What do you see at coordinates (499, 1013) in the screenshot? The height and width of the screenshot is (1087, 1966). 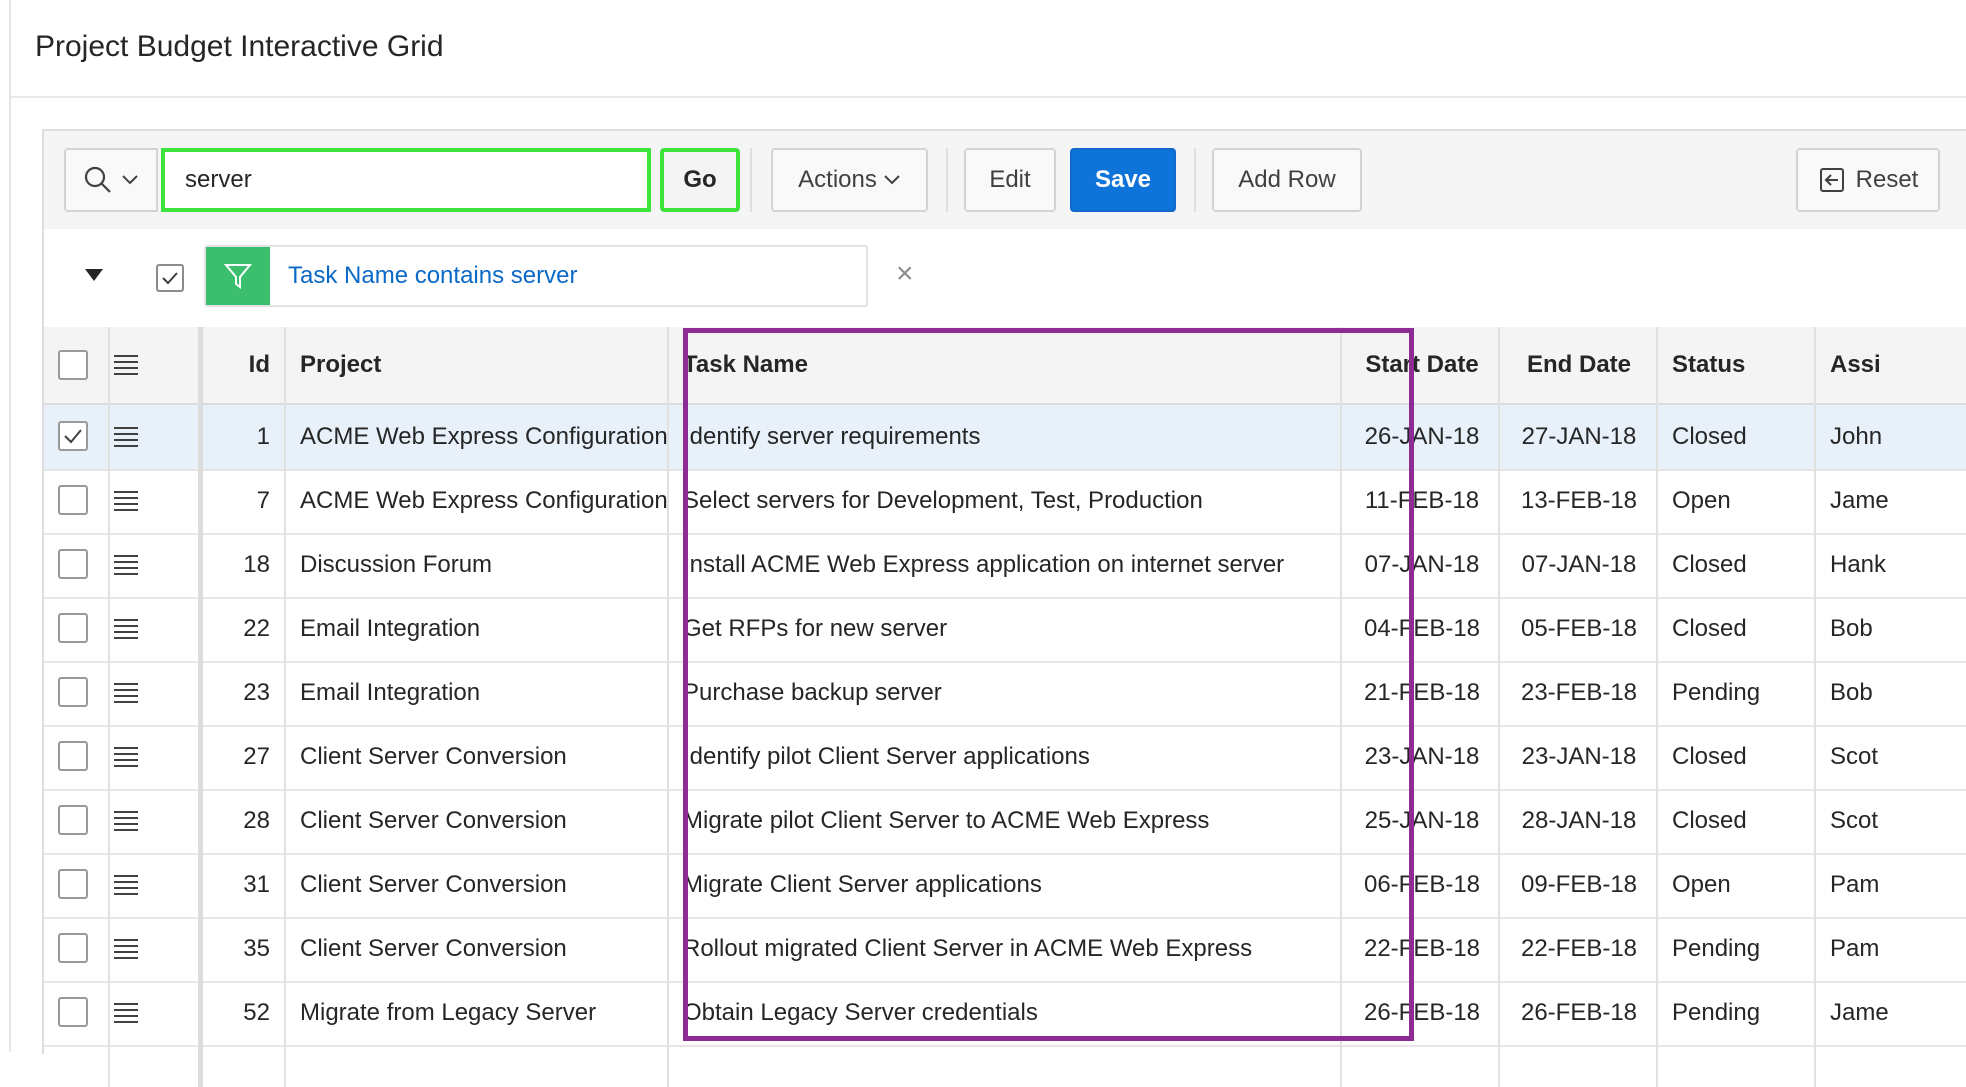 I see `cell-project: Migrate from Legacy Server` at bounding box center [499, 1013].